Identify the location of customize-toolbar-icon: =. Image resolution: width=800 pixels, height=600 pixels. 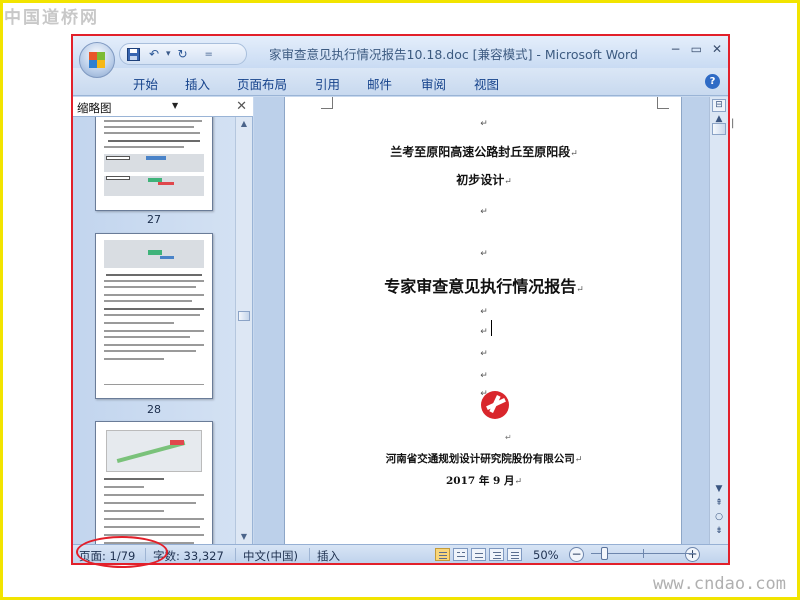
(209, 54).